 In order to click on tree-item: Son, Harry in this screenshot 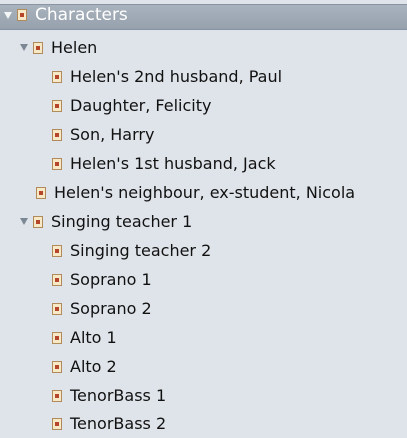, I will do `click(103, 134)`.